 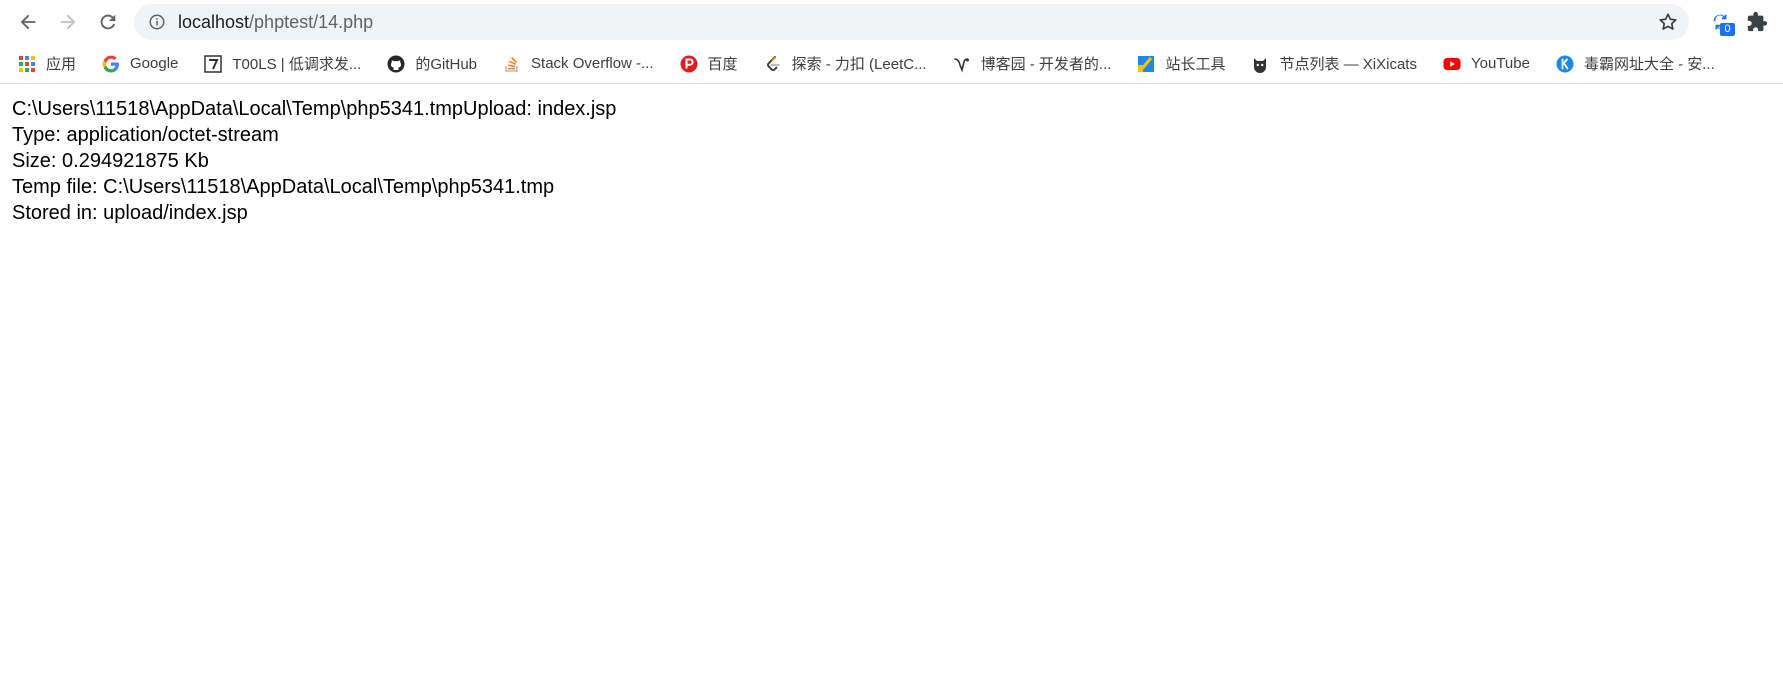 I want to click on bookmark-youtube: YouTube, so click(x=1486, y=64).